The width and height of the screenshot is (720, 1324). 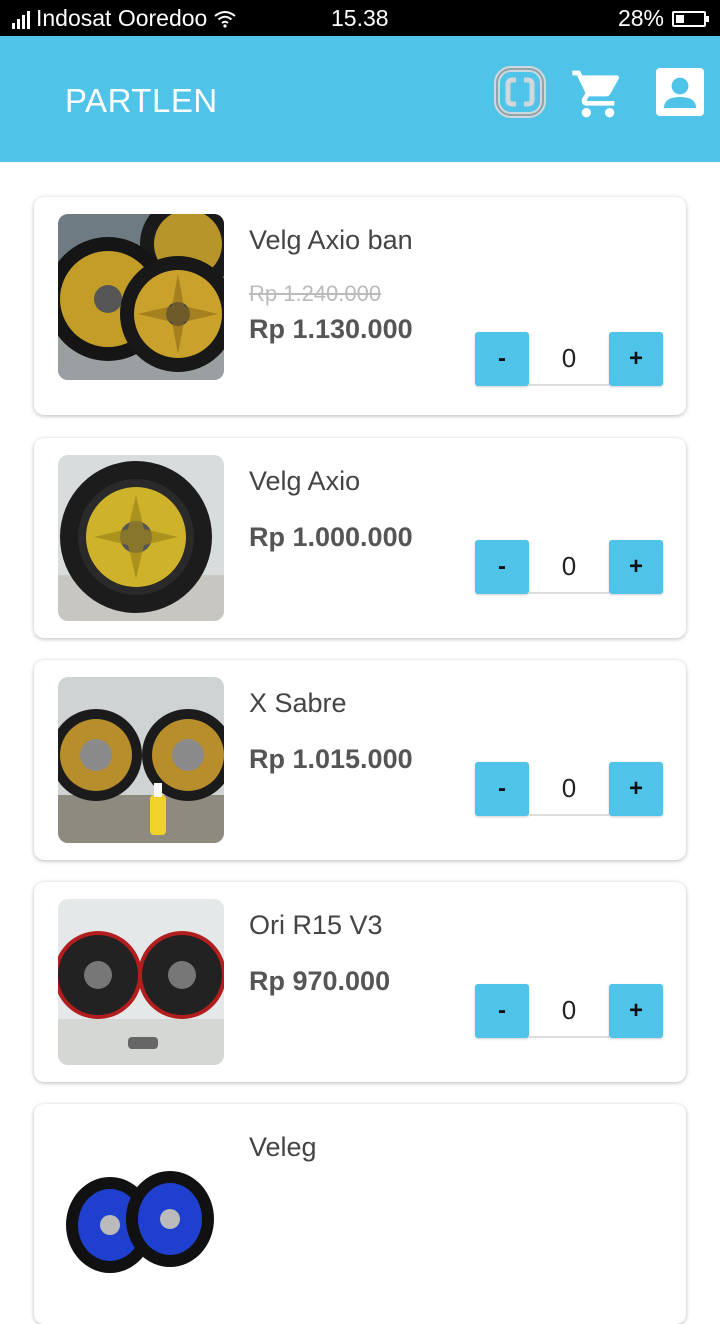 I want to click on status-left: Indosat Ooredoo, so click(x=124, y=18).